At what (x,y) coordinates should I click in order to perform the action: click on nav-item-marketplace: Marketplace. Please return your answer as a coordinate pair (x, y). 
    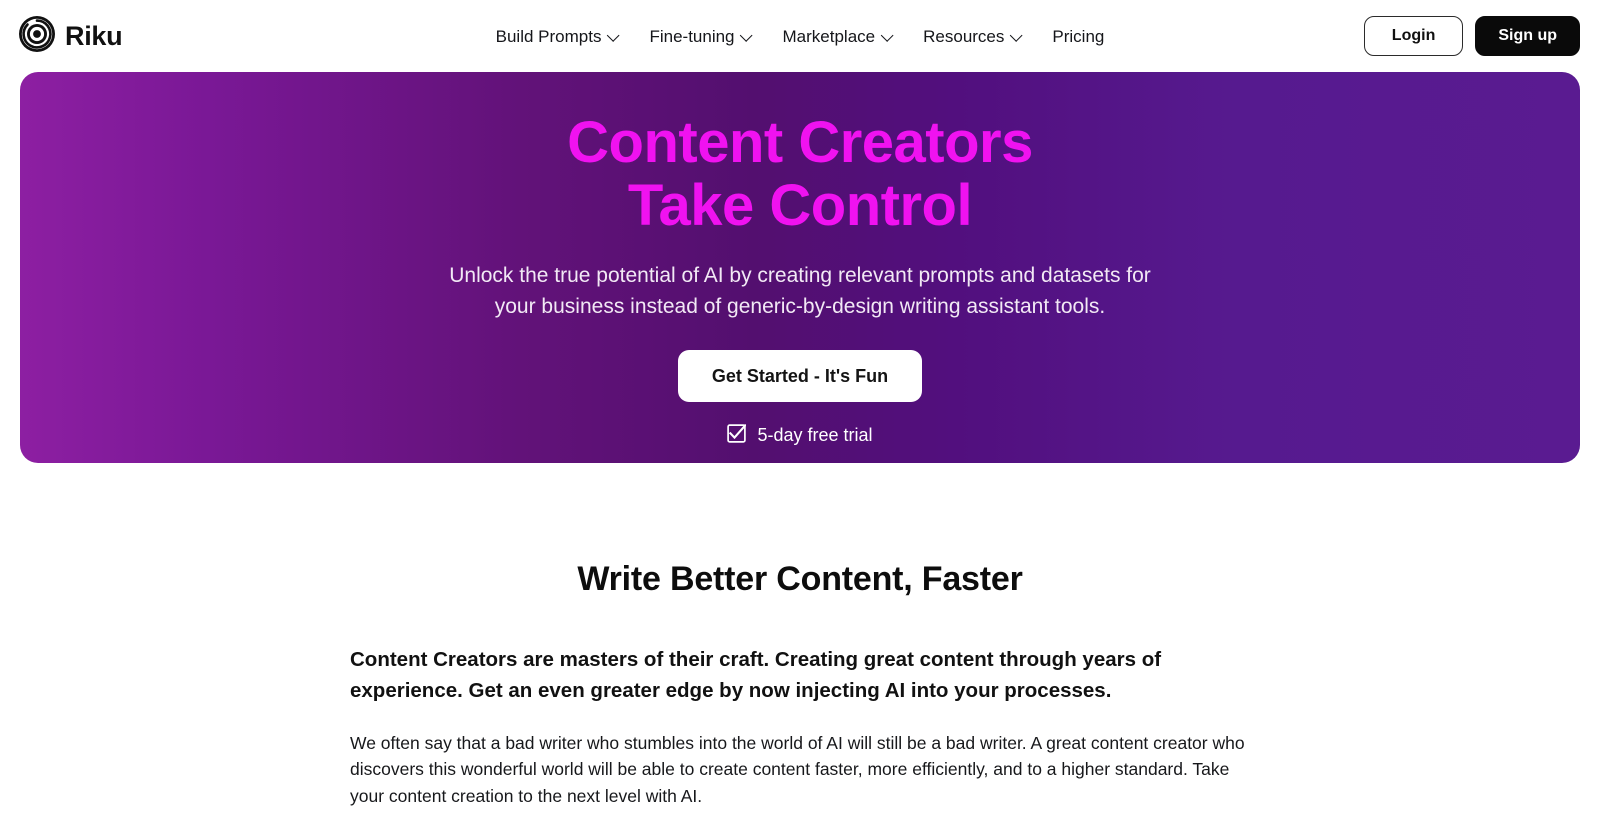
    Looking at the image, I should click on (838, 36).